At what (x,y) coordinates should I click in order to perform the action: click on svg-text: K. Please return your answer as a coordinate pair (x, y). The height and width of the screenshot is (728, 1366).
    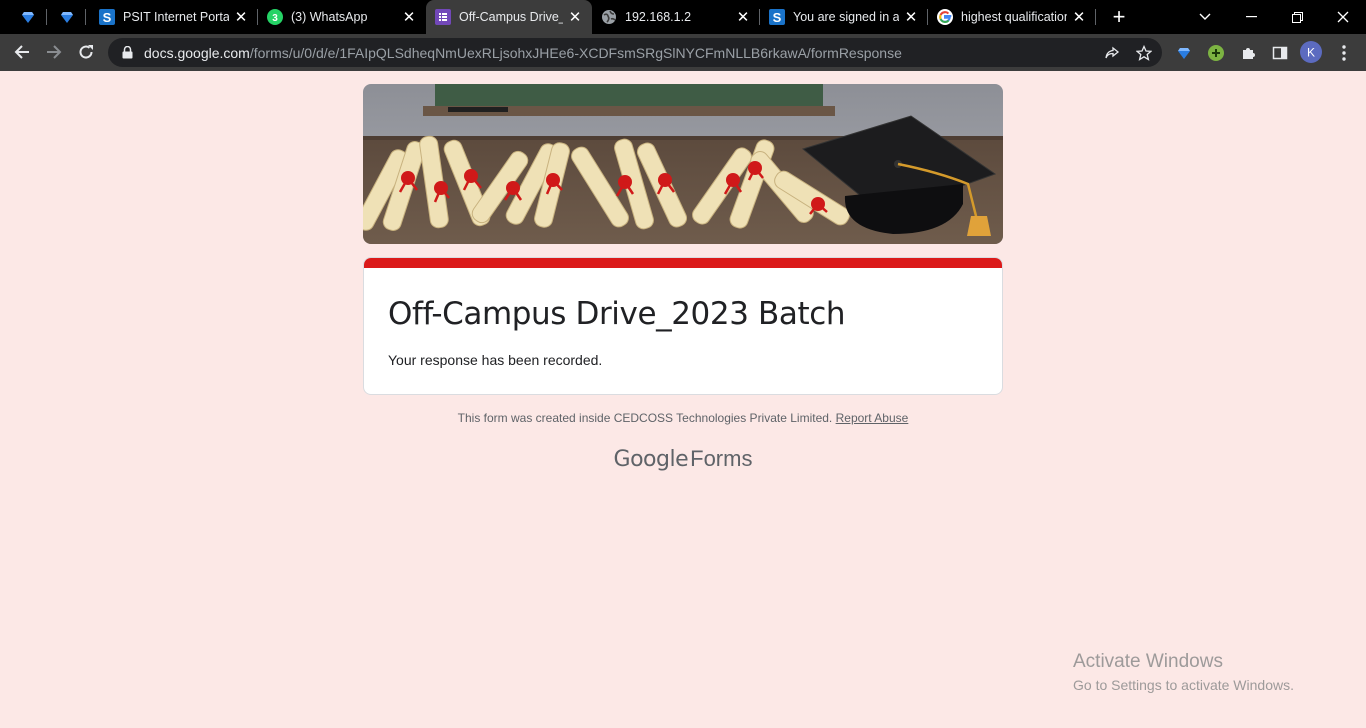
    Looking at the image, I should click on (1311, 53).